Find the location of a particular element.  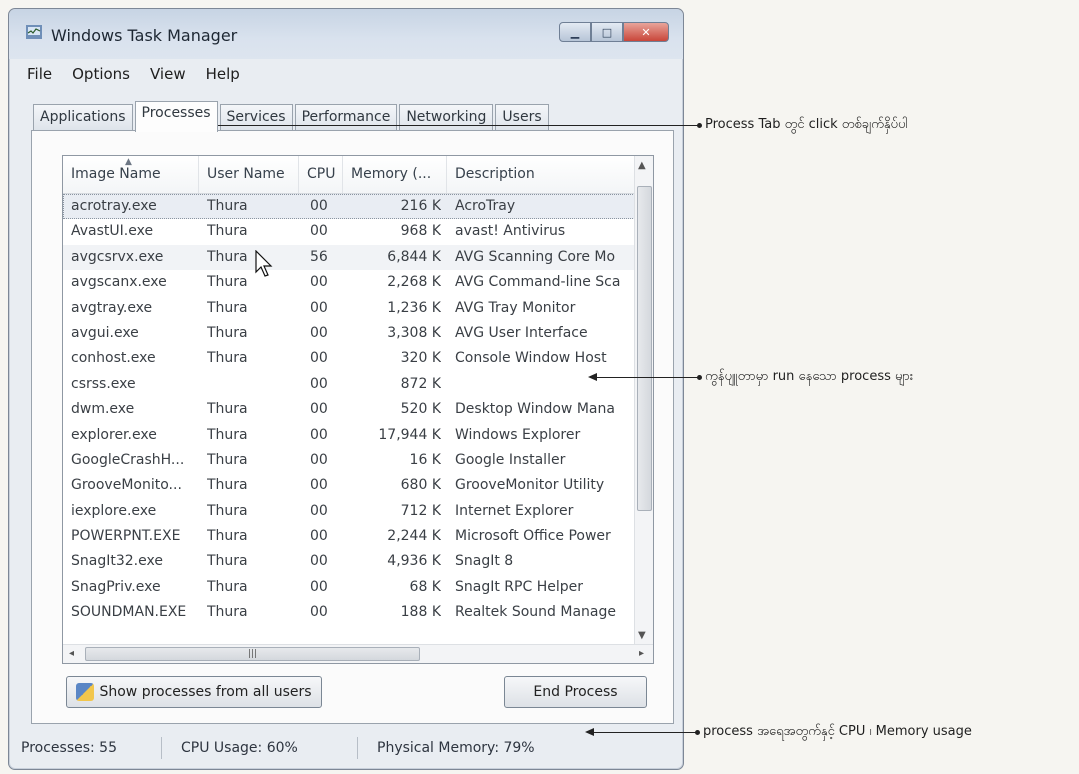

scroll-left-icon: ◂ is located at coordinates (71, 653).